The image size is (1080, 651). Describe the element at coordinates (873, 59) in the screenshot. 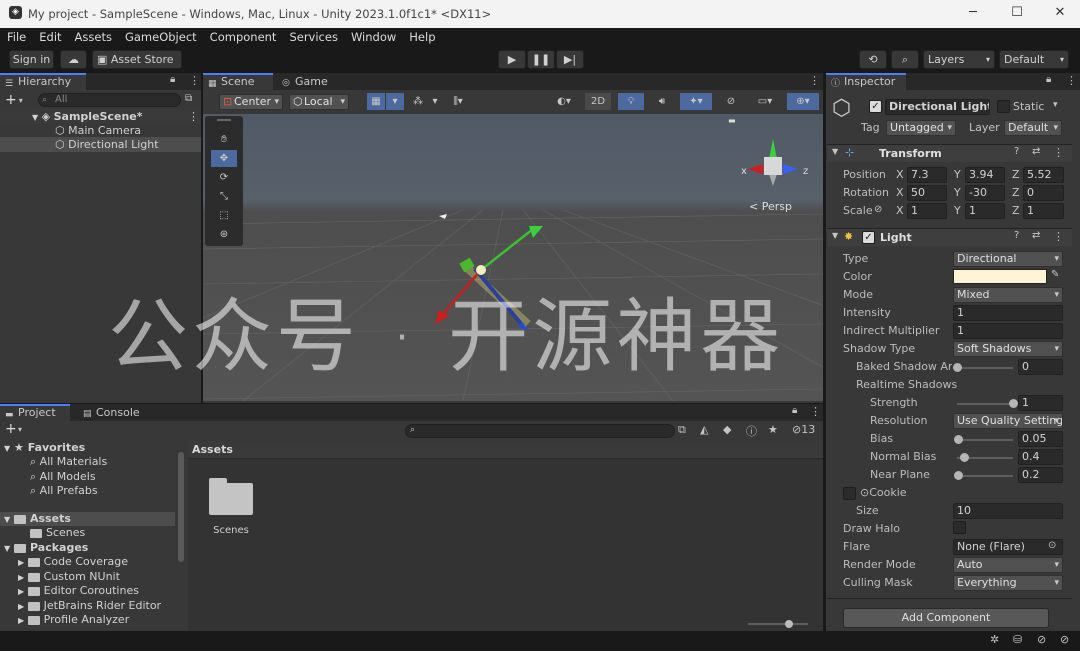

I see `history-icon: ⟲` at that location.